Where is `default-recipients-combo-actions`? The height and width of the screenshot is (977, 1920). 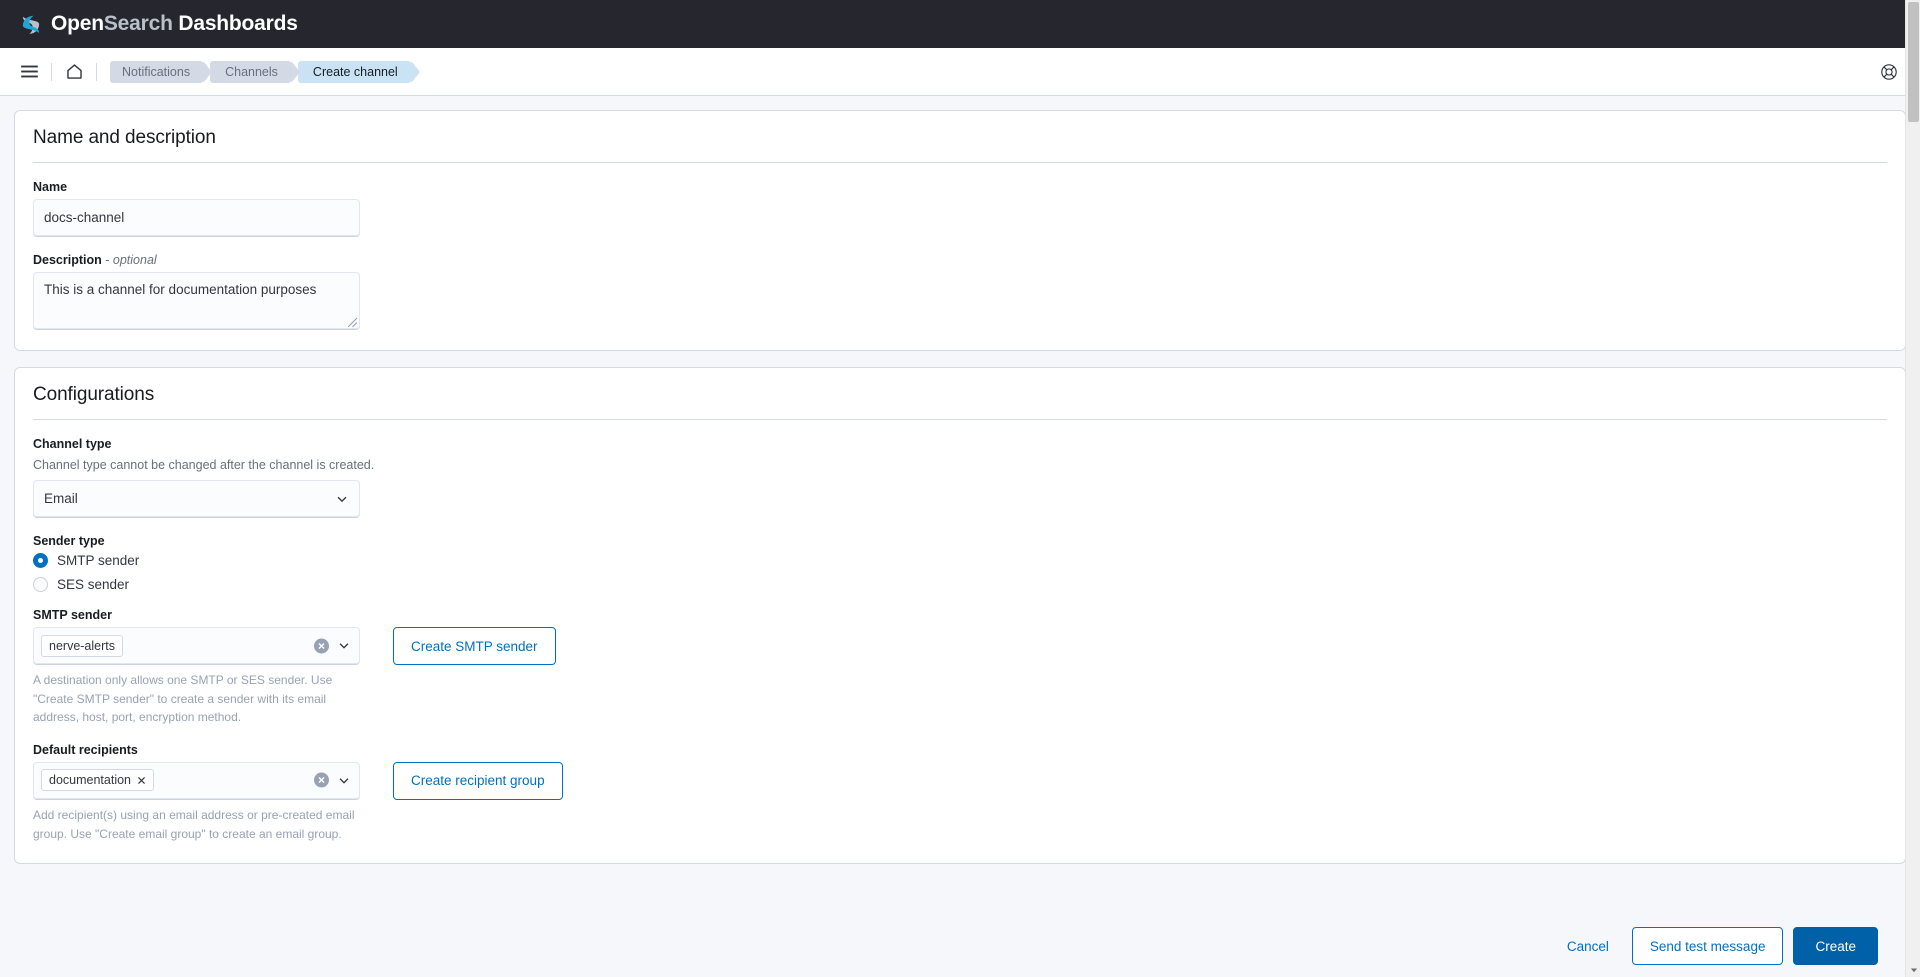
default-recipients-combo-actions is located at coordinates (332, 780).